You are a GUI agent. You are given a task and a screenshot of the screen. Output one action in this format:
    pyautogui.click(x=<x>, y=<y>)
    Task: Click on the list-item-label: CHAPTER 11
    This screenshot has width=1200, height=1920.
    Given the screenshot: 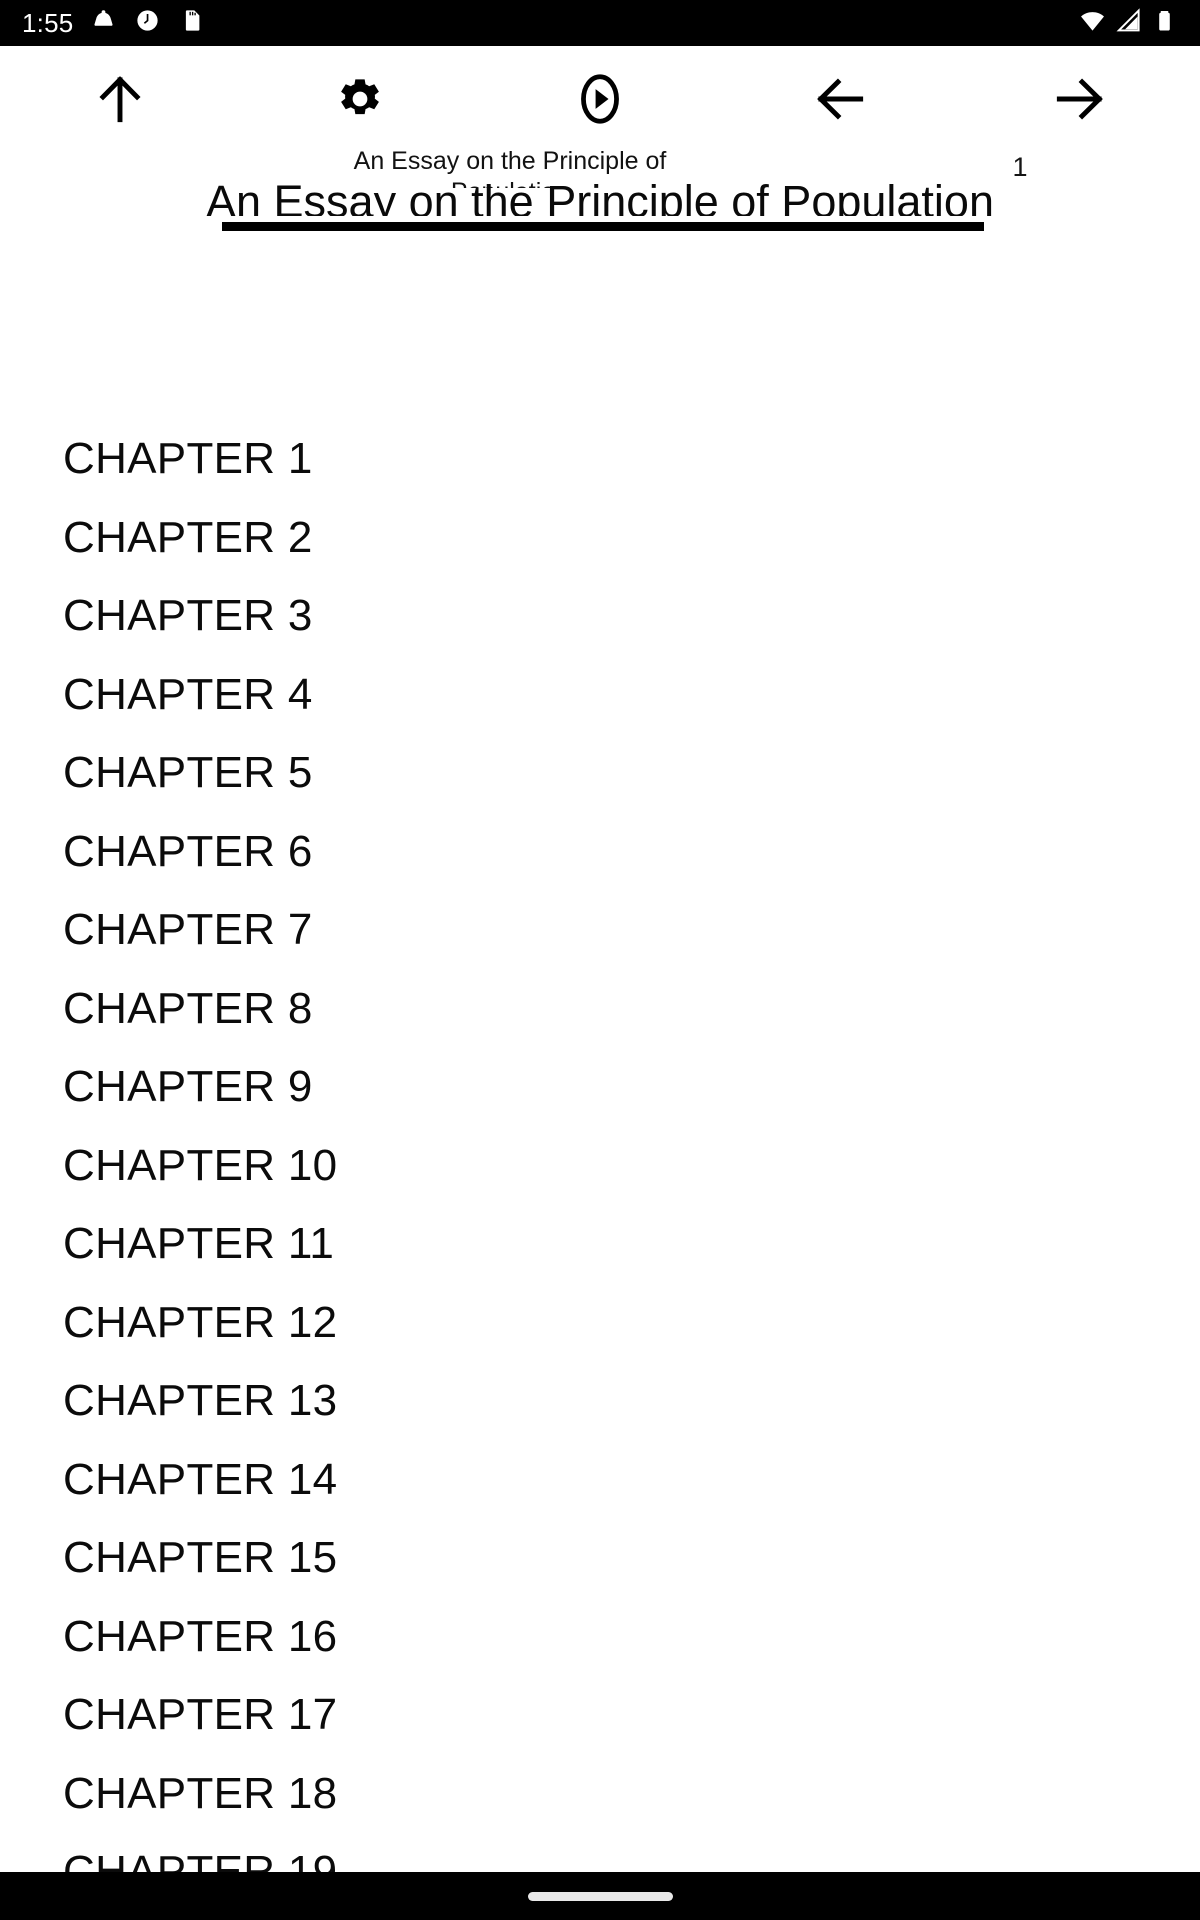 What is the action you would take?
    pyautogui.click(x=199, y=1244)
    